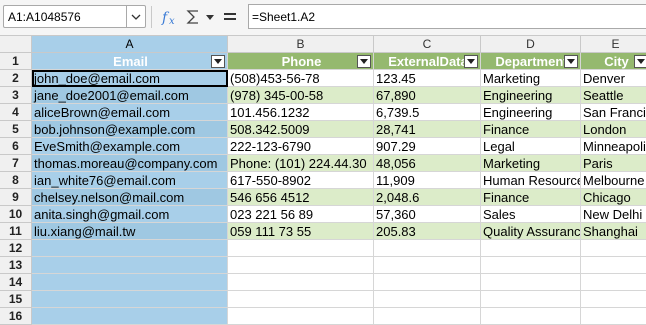 This screenshot has width=646, height=325. What do you see at coordinates (613, 95) in the screenshot?
I see `table-cell: Seattle` at bounding box center [613, 95].